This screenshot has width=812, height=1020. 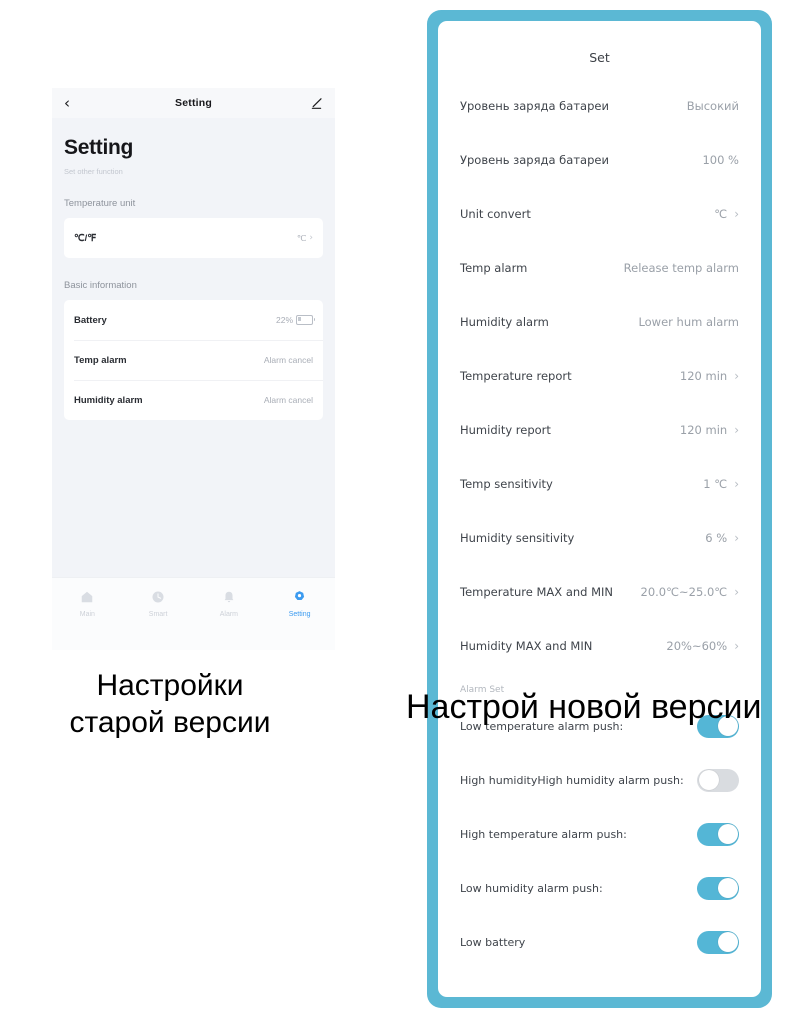 What do you see at coordinates (93, 171) in the screenshot?
I see `page-subtitle: Set other function` at bounding box center [93, 171].